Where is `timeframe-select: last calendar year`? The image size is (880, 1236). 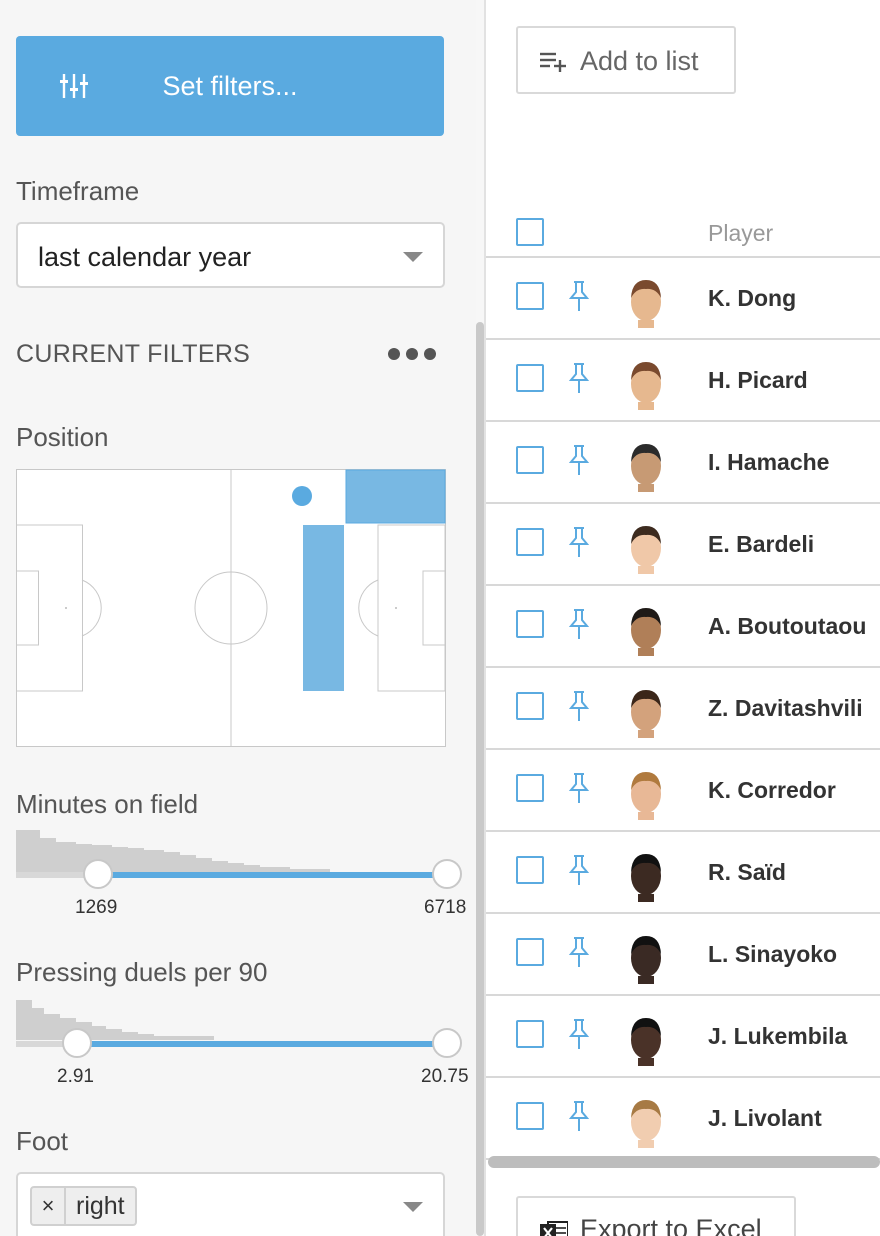
timeframe-select: last calendar year is located at coordinates (230, 255).